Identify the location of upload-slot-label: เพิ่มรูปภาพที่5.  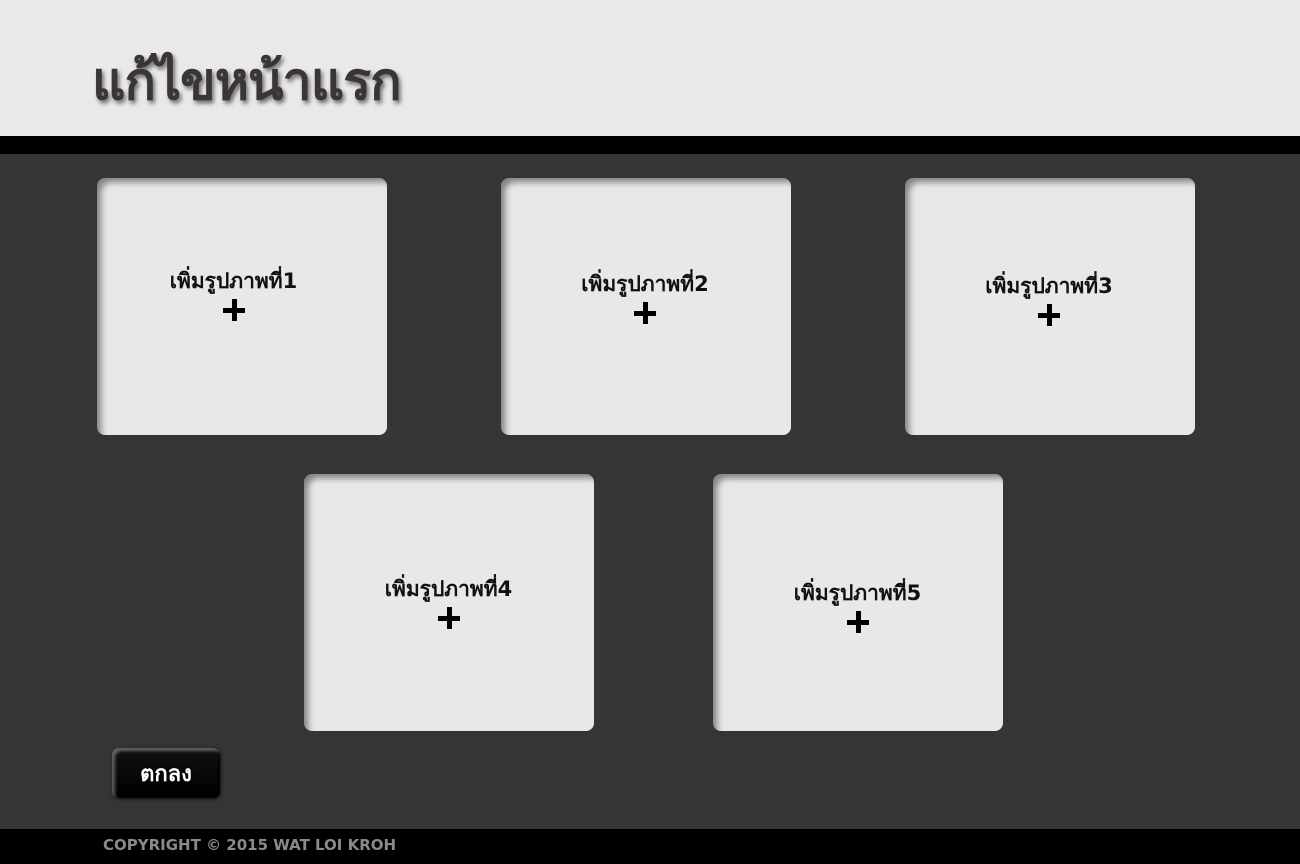
(857, 593).